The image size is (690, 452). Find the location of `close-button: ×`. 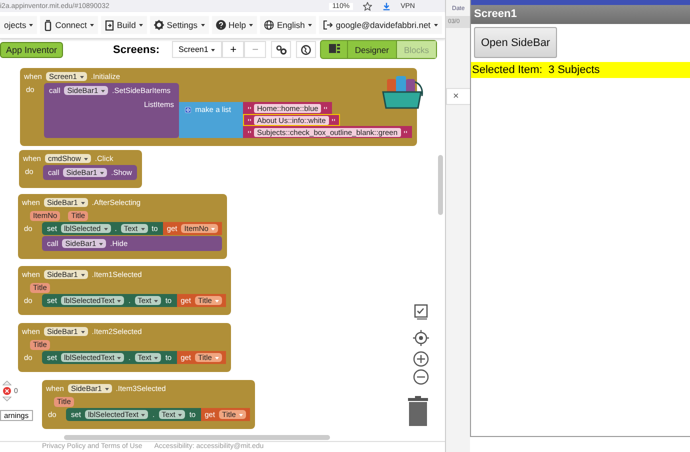

close-button: × is located at coordinates (458, 96).